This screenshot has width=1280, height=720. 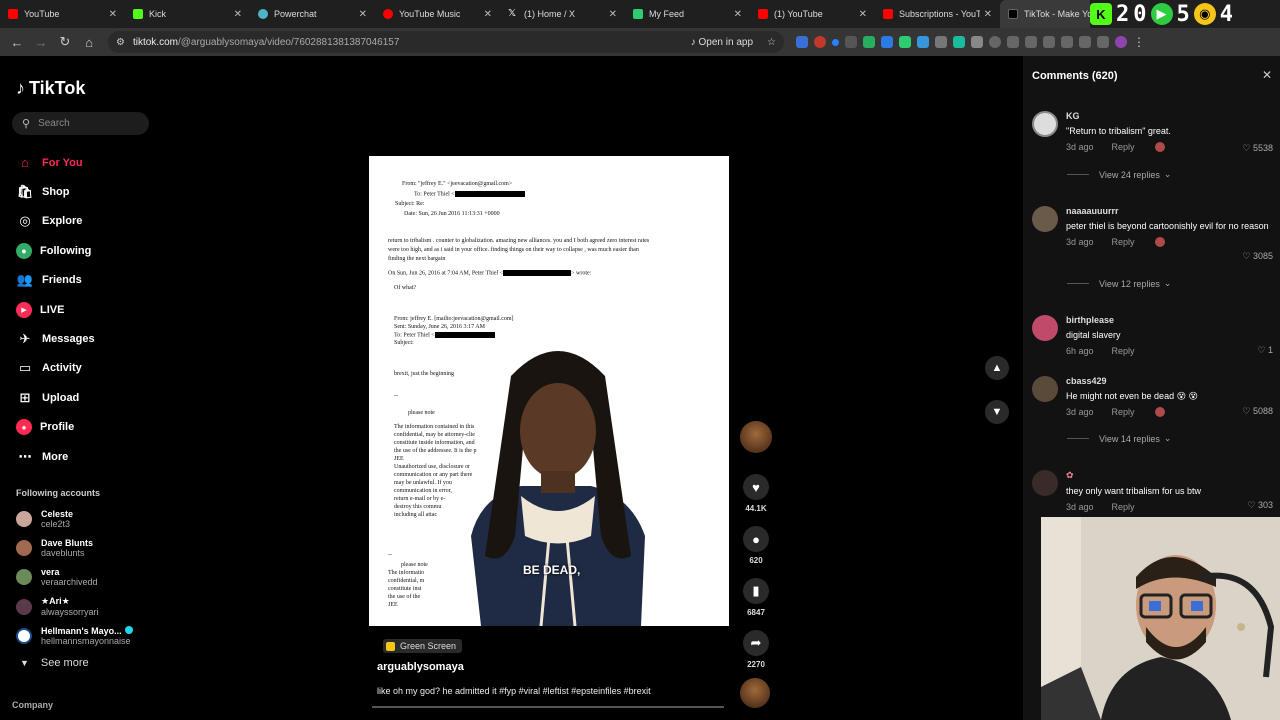 What do you see at coordinates (1265, 350) in the screenshot?
I see `comment-like-button: ♡ 1` at bounding box center [1265, 350].